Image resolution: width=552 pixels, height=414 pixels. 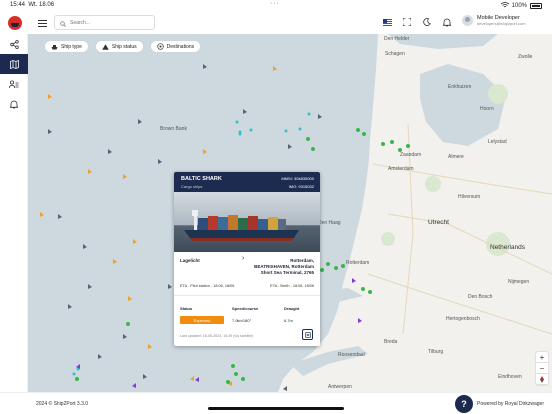 I want to click on city-label: Netherlands, so click(x=508, y=247).